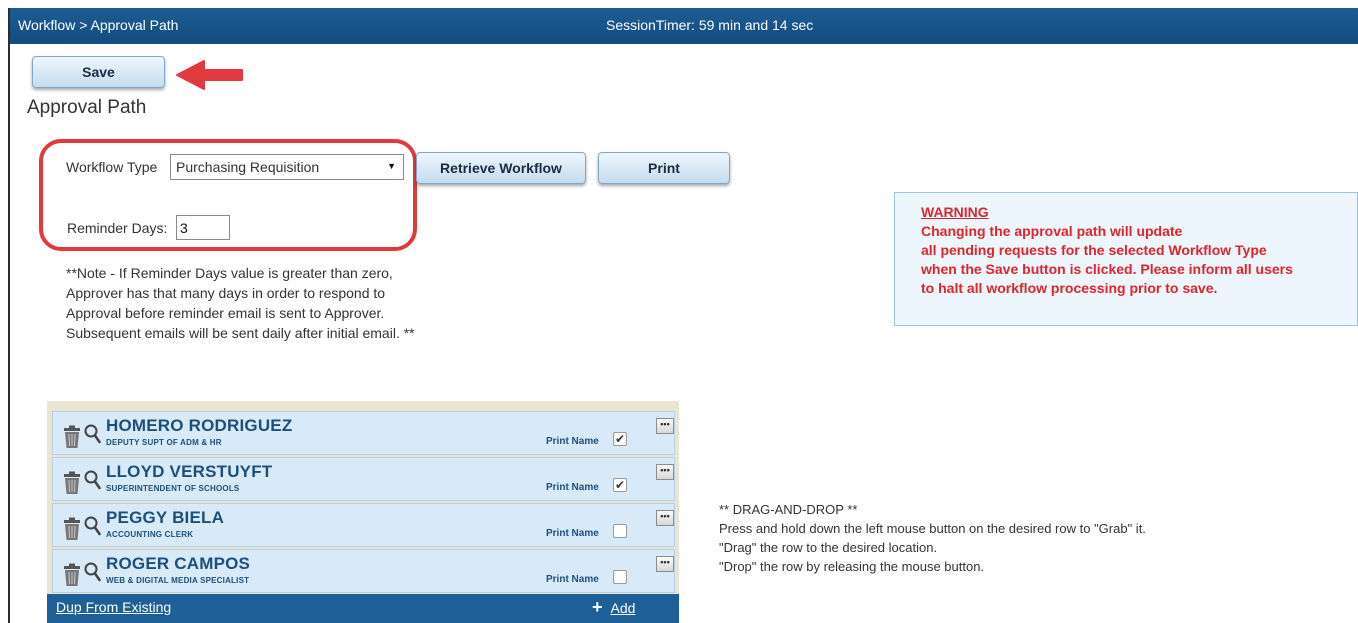 The image size is (1358, 623). I want to click on reminder-days-input: 3, so click(203, 227).